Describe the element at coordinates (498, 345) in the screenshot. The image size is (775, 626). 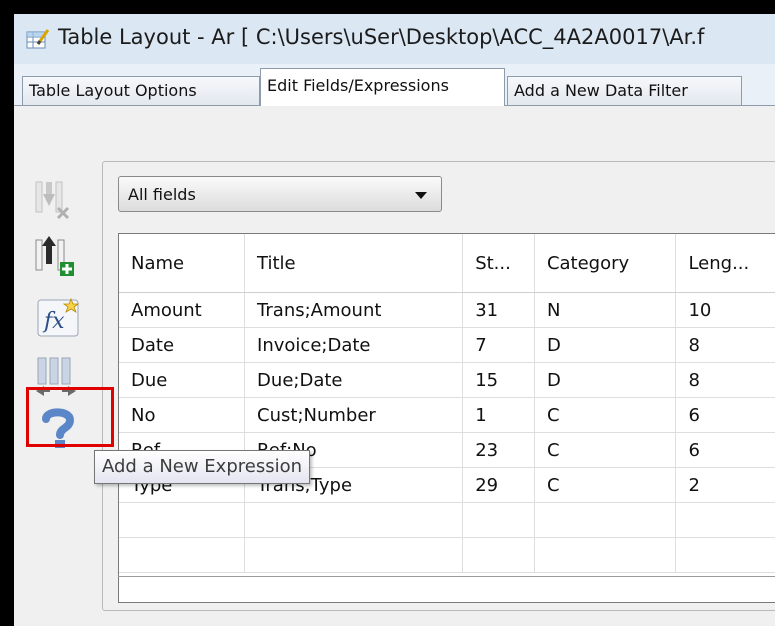
I see `cell-start: 7` at that location.